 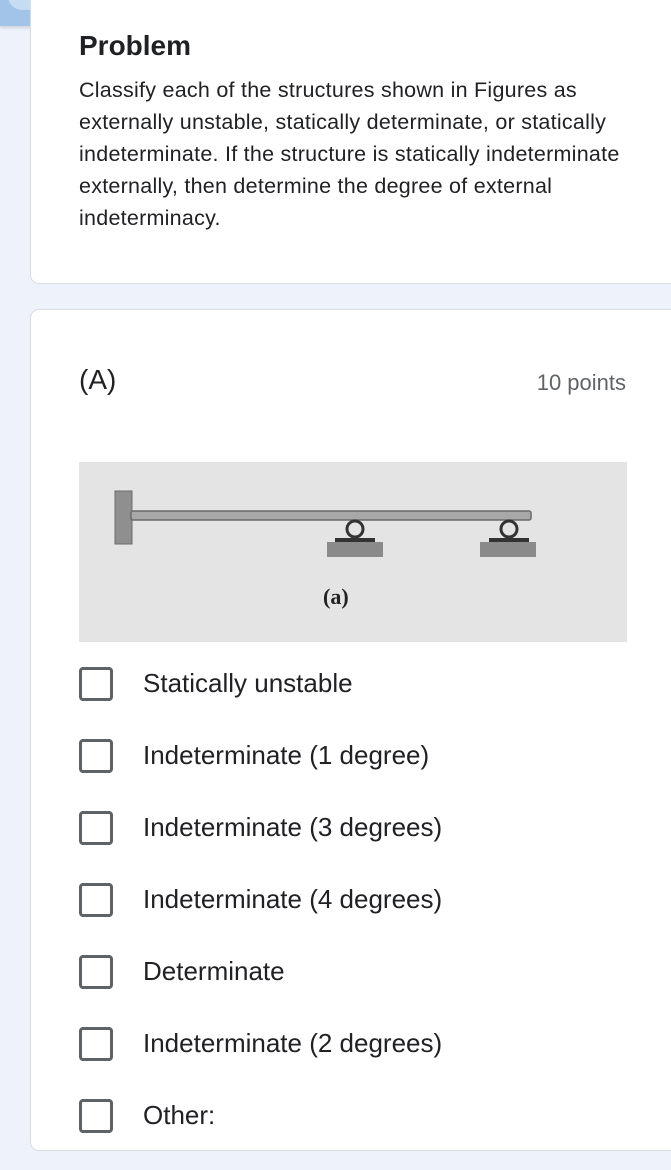 What do you see at coordinates (135, 45) in the screenshot?
I see `problem-title: Problem` at bounding box center [135, 45].